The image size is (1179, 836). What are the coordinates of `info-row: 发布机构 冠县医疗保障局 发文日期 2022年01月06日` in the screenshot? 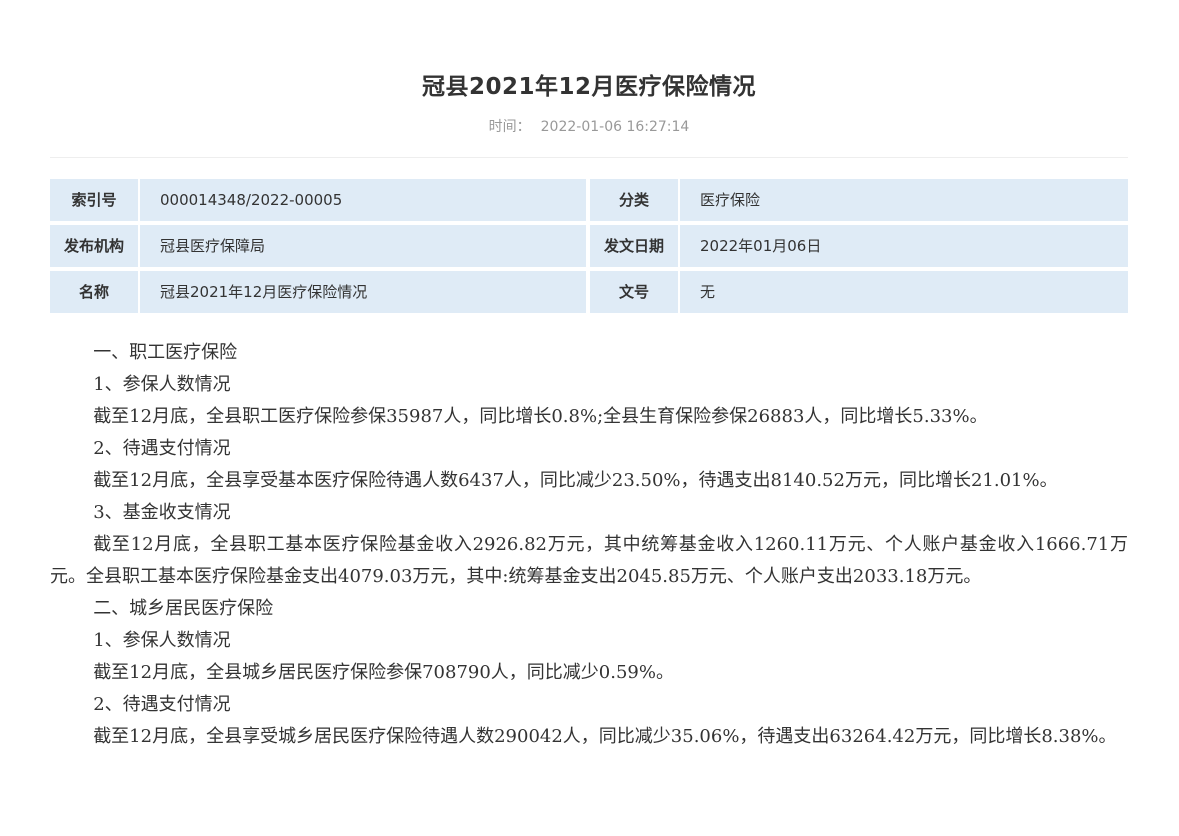 It's located at (589, 246).